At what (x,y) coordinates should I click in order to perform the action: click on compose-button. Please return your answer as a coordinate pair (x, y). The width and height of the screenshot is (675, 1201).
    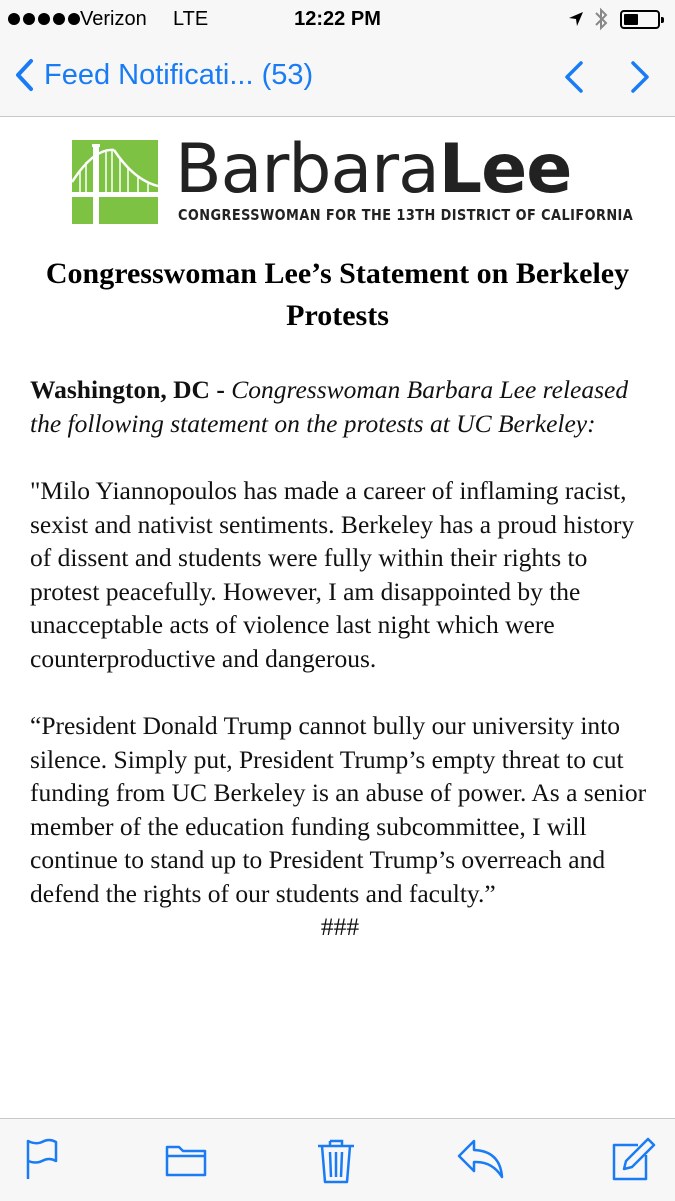
    Looking at the image, I should click on (632, 1163).